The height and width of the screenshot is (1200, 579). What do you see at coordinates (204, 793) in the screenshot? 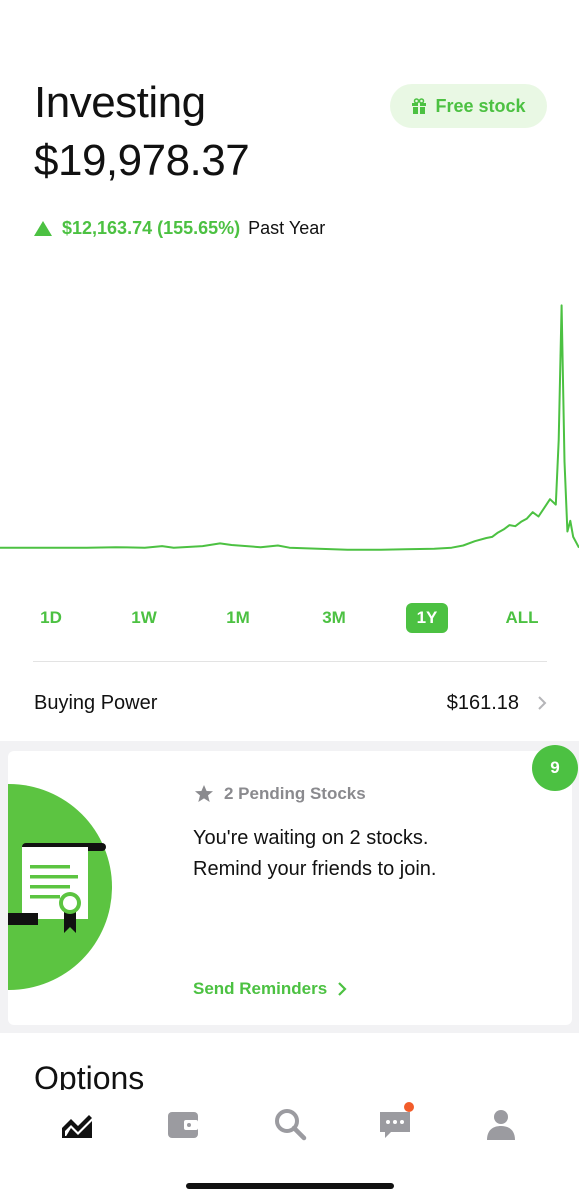
I see `star-icon` at bounding box center [204, 793].